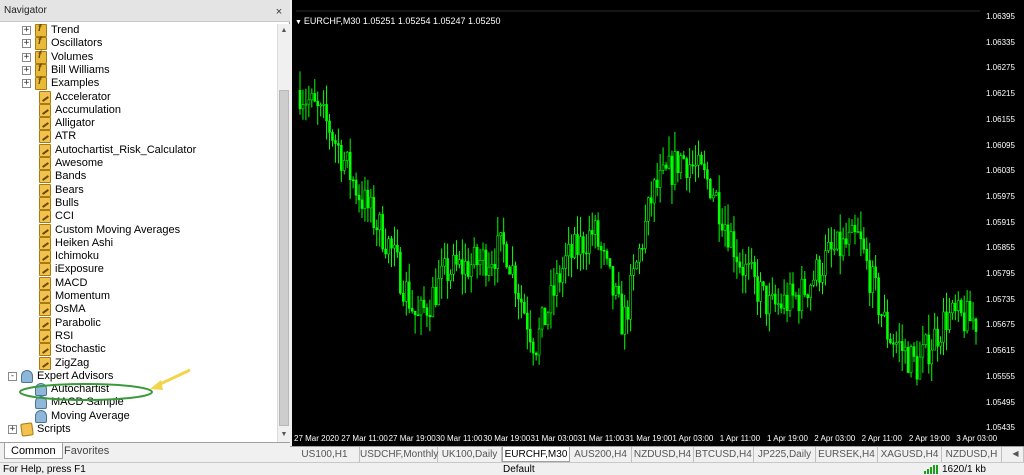 The image size is (1024, 475). Describe the element at coordinates (138, 296) in the screenshot. I see `tree-item: Momentum` at that location.